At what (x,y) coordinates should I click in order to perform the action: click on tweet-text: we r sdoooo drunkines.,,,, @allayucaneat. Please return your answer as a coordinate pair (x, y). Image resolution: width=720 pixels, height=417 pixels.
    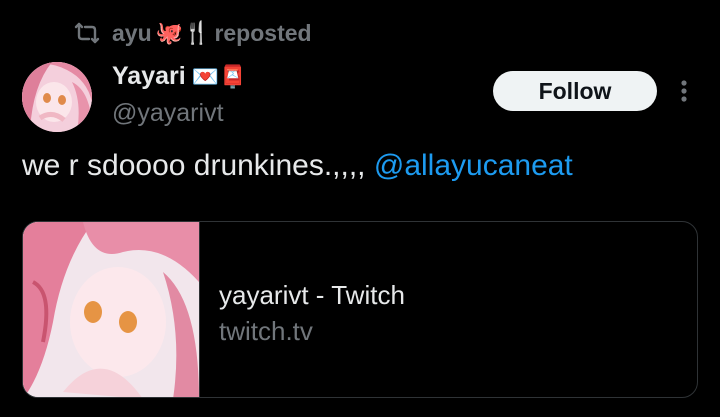
    Looking at the image, I should click on (297, 166).